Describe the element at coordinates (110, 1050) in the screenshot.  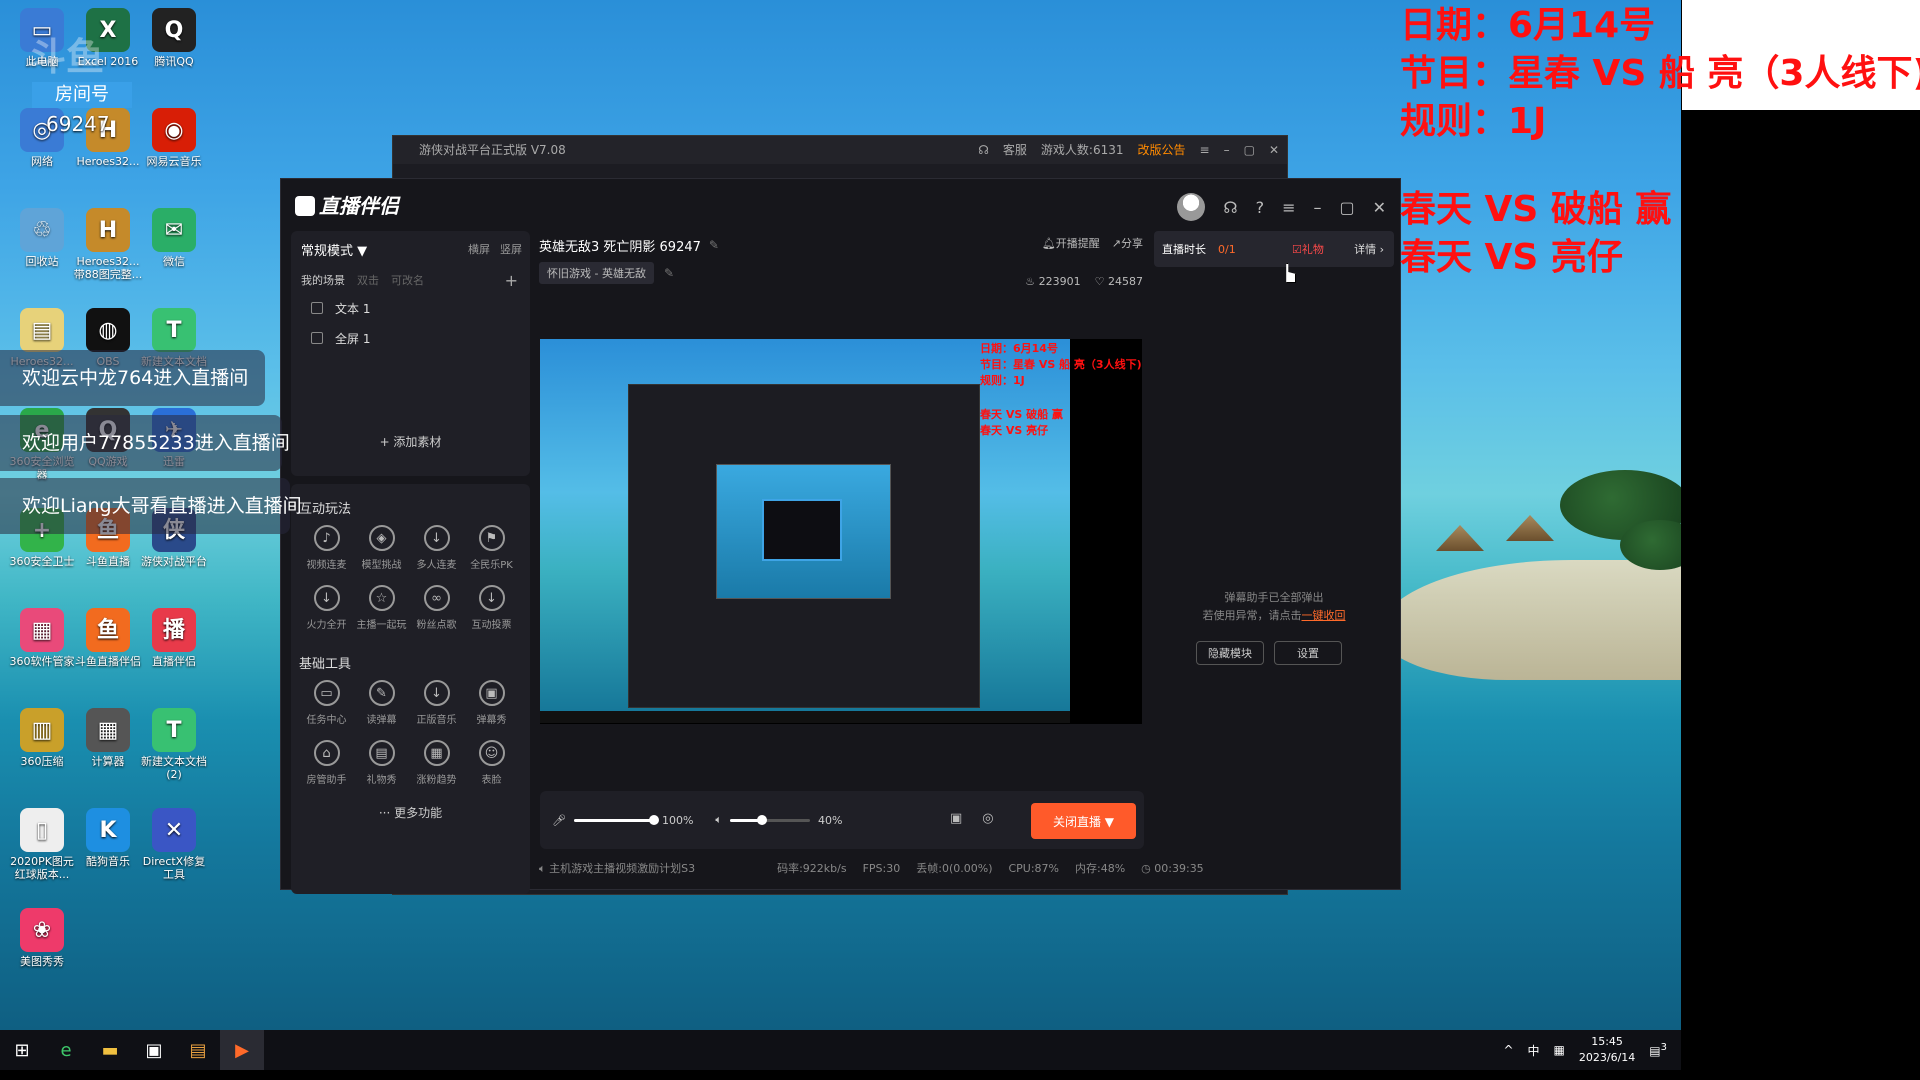
I see `file-explorer-icon: ▬` at that location.